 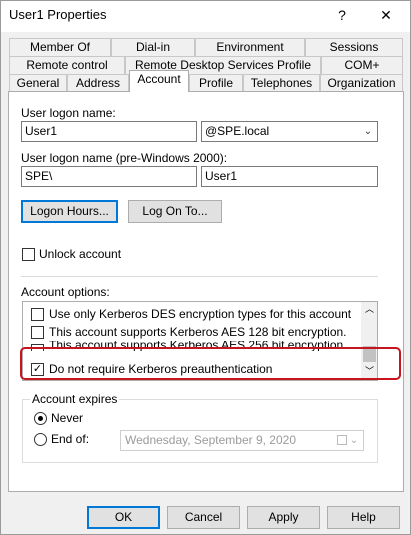 What do you see at coordinates (153, 47) in the screenshot?
I see `tab-dial-in: Dial-in` at bounding box center [153, 47].